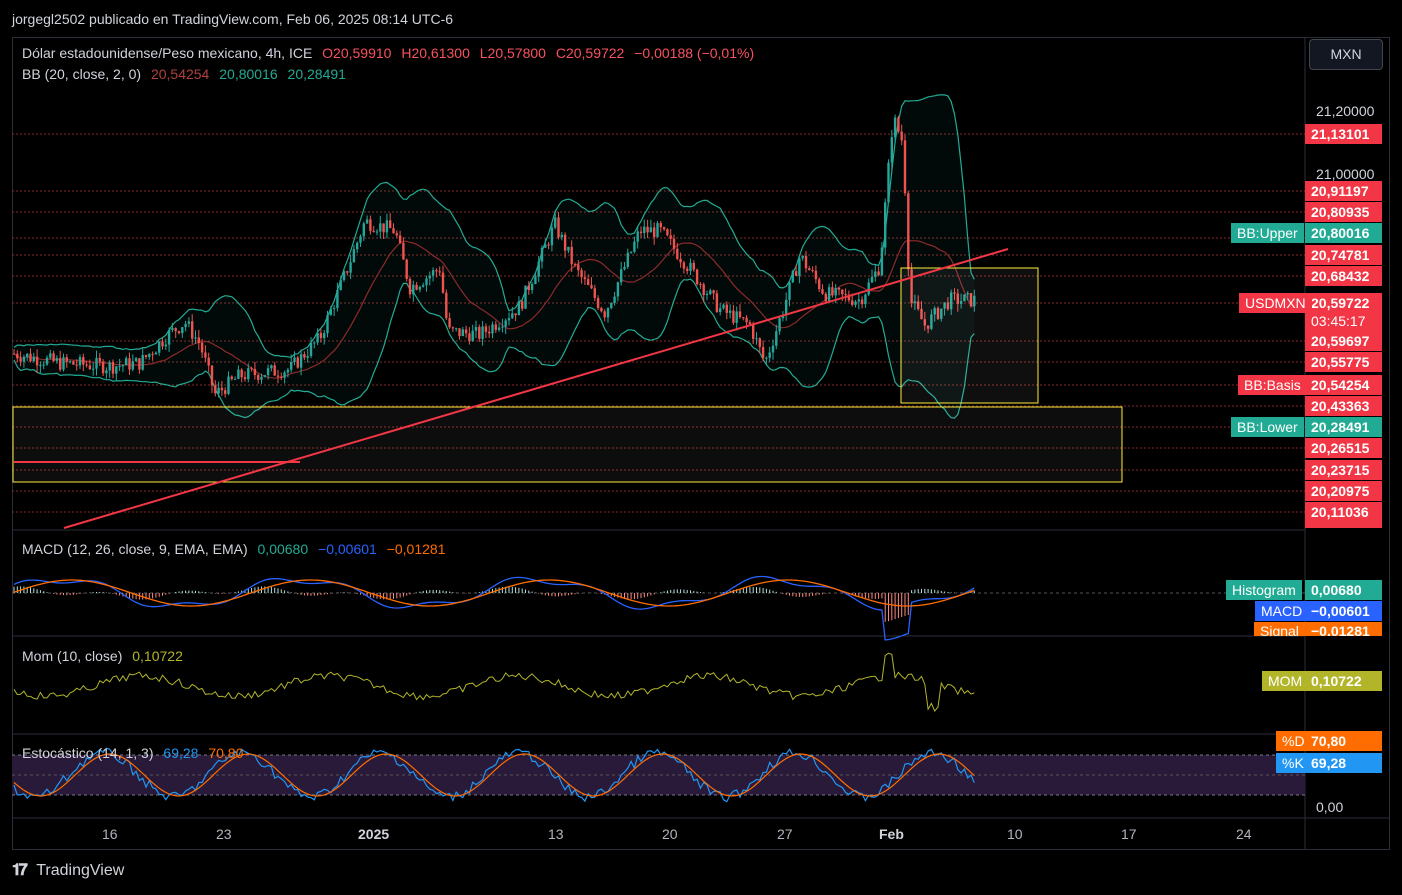 The width and height of the screenshot is (1402, 895). What do you see at coordinates (1343, 515) in the screenshot?
I see `price-level-label: 20,11036` at bounding box center [1343, 515].